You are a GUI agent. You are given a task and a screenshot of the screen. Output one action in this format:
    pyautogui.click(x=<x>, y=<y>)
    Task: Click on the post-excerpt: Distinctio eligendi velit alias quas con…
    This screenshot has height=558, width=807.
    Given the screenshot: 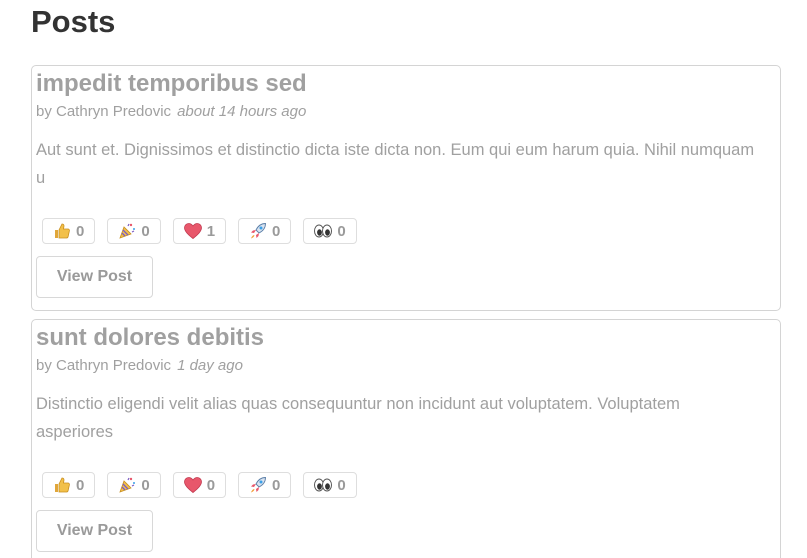 What is the action you would take?
    pyautogui.click(x=358, y=418)
    